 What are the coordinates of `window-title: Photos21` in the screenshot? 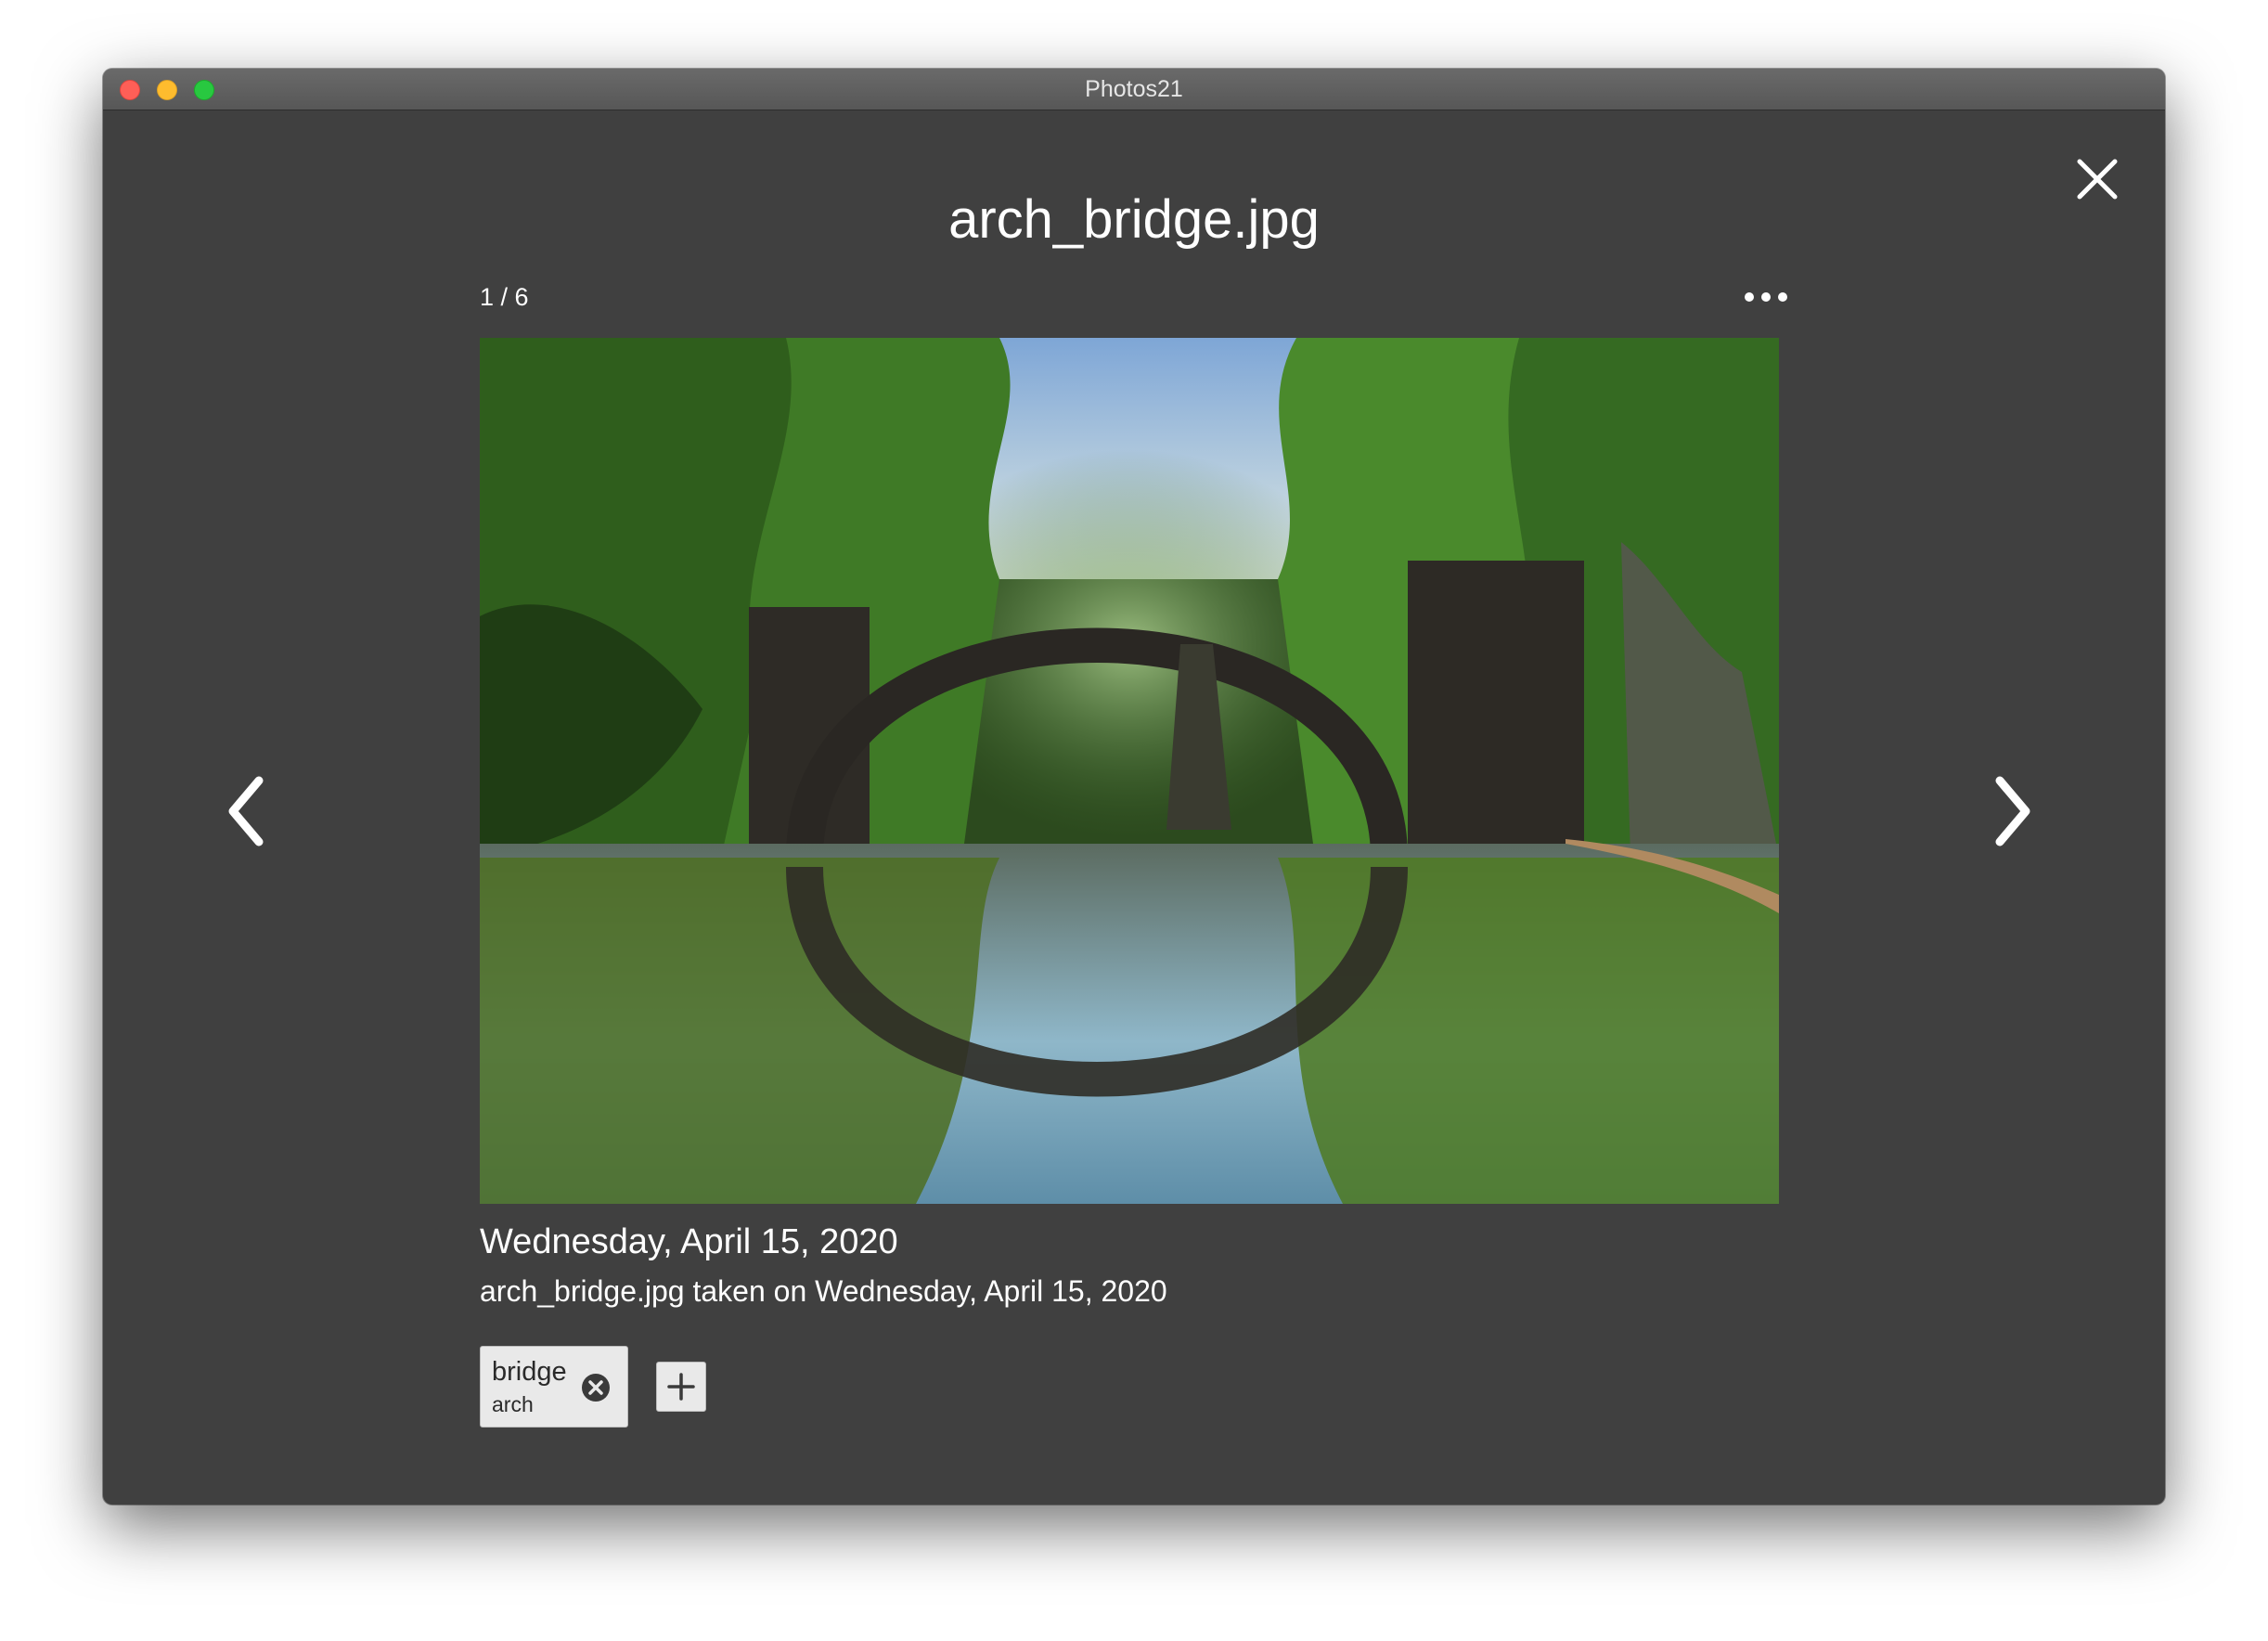 It's located at (1134, 89).